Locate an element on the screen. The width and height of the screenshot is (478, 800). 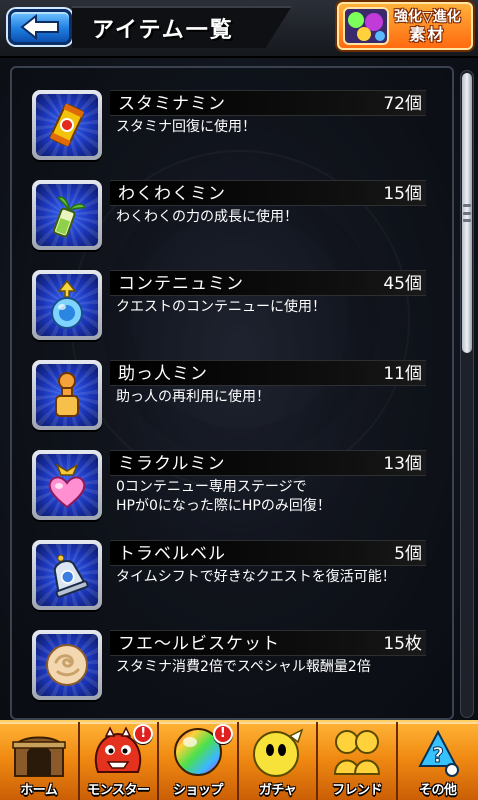
item-name: コンテニュミン is located at coordinates (181, 284).